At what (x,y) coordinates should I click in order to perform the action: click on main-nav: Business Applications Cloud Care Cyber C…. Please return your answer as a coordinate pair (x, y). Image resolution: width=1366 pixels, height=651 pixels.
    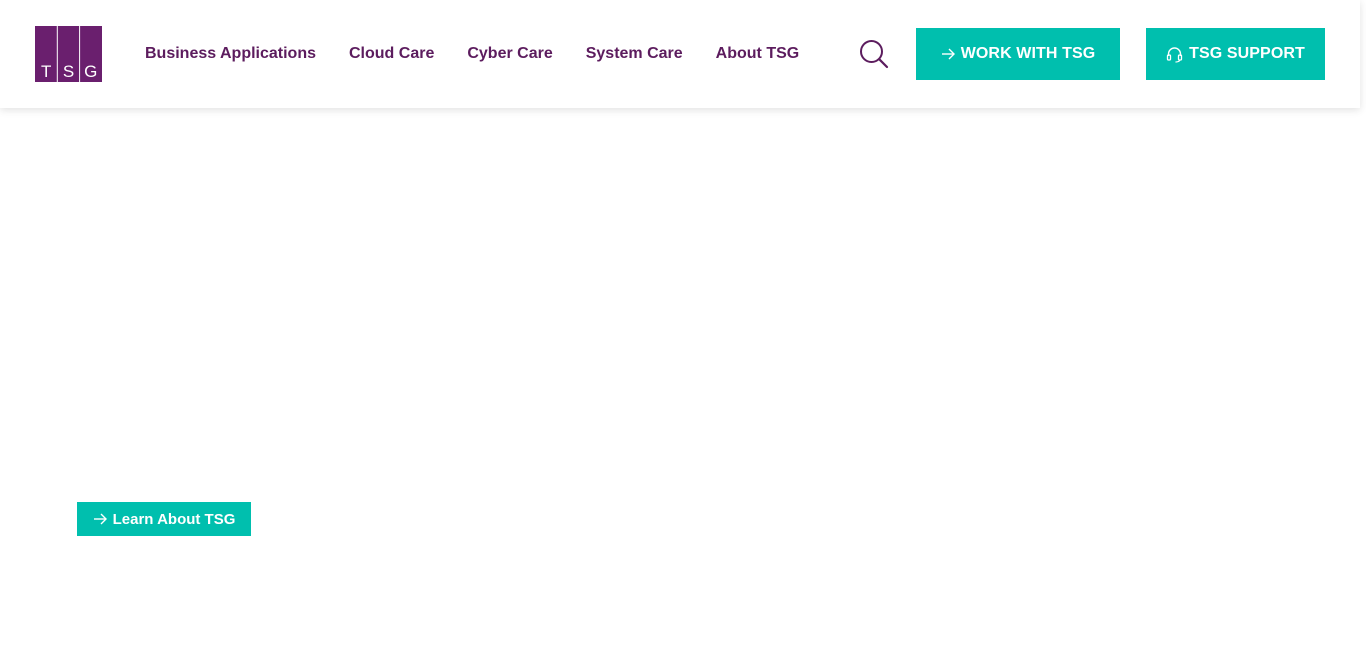
    Looking at the image, I should click on (488, 54).